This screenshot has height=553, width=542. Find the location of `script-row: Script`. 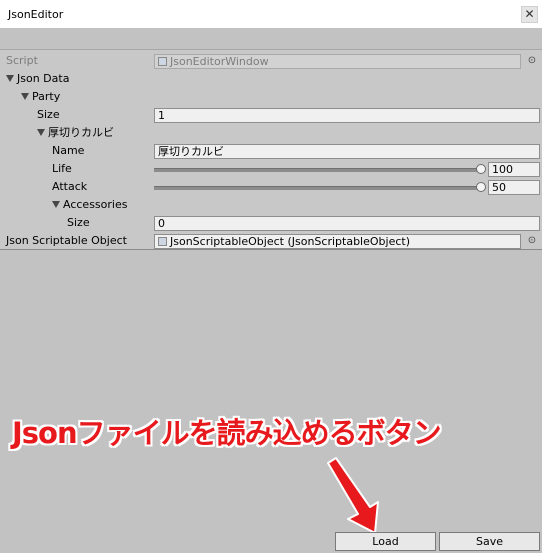

script-row: Script is located at coordinates (22, 61).